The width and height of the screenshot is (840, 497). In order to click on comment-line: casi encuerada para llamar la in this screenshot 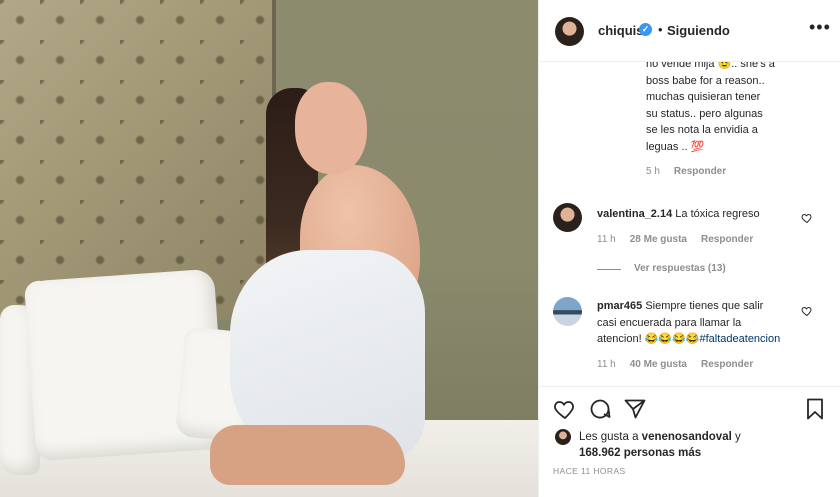, I will do `click(669, 322)`.